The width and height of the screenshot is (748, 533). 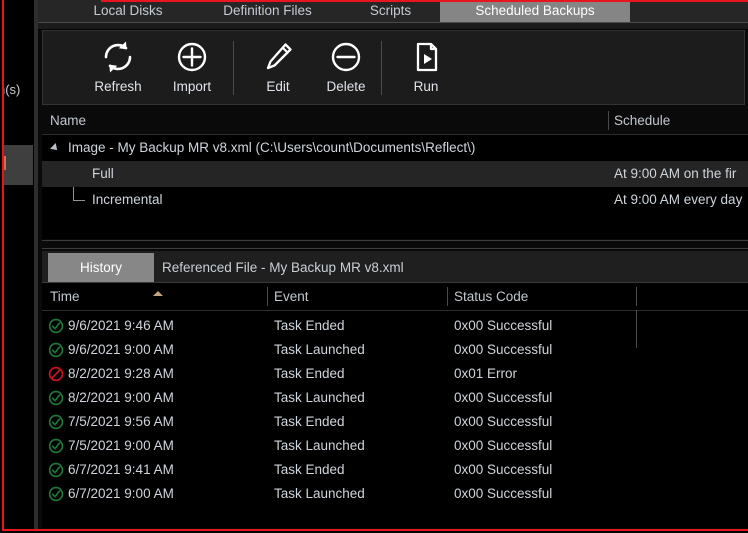 I want to click on run-button: Run, so click(x=426, y=68).